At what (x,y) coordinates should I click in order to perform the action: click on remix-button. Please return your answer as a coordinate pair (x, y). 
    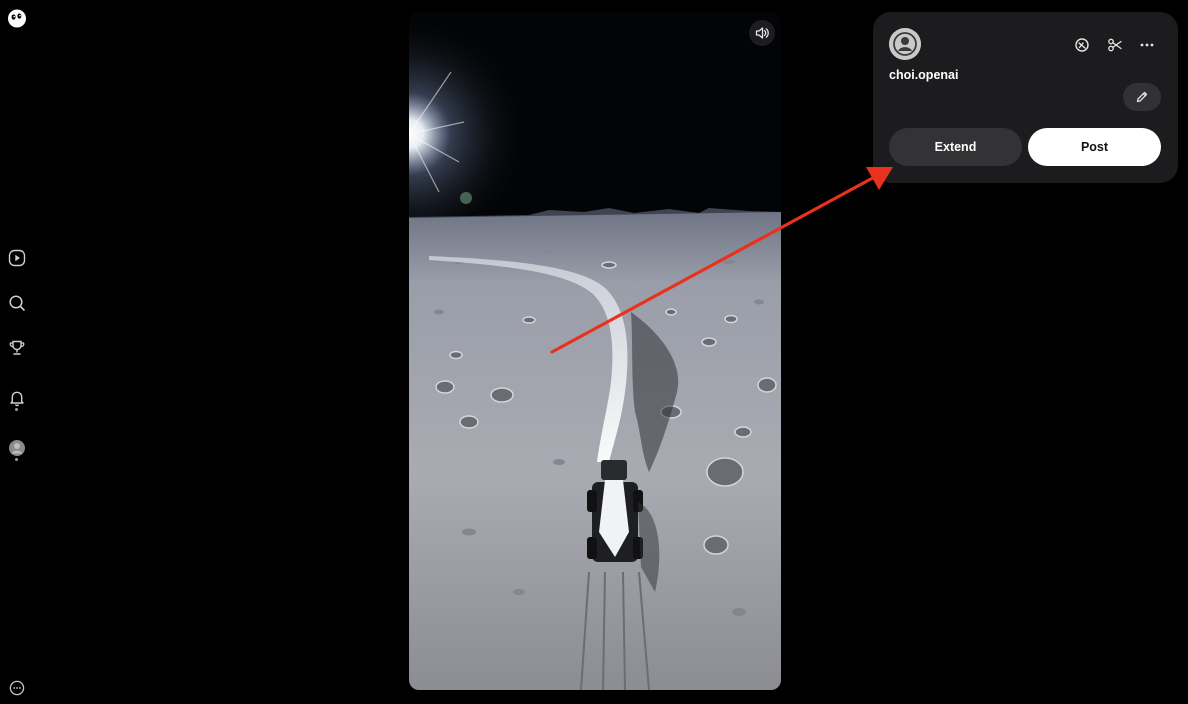
    Looking at the image, I should click on (1082, 45).